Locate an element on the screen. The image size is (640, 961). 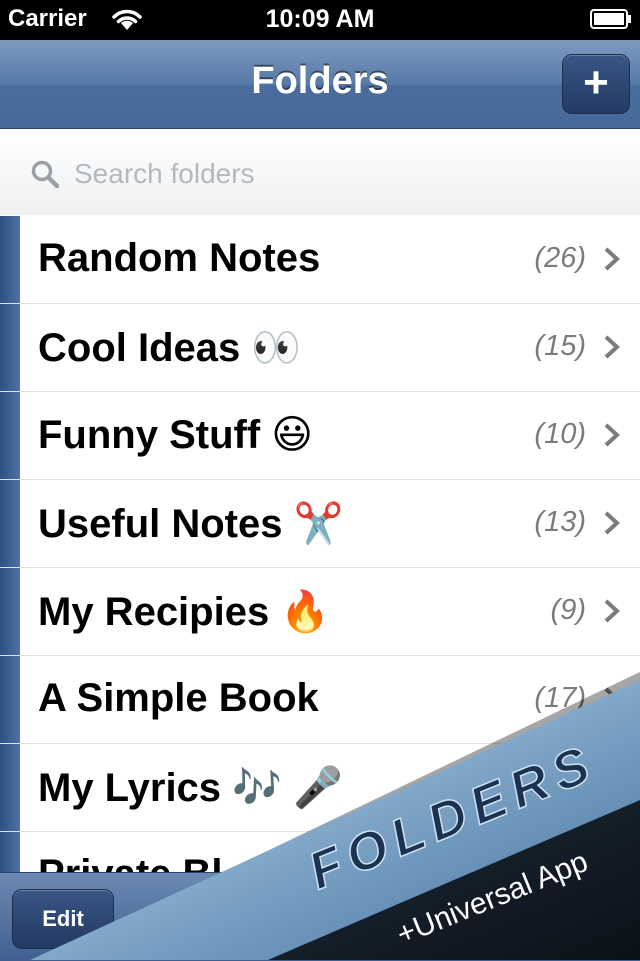
folder-name: Funny Stuff 😃 is located at coordinates (175, 435).